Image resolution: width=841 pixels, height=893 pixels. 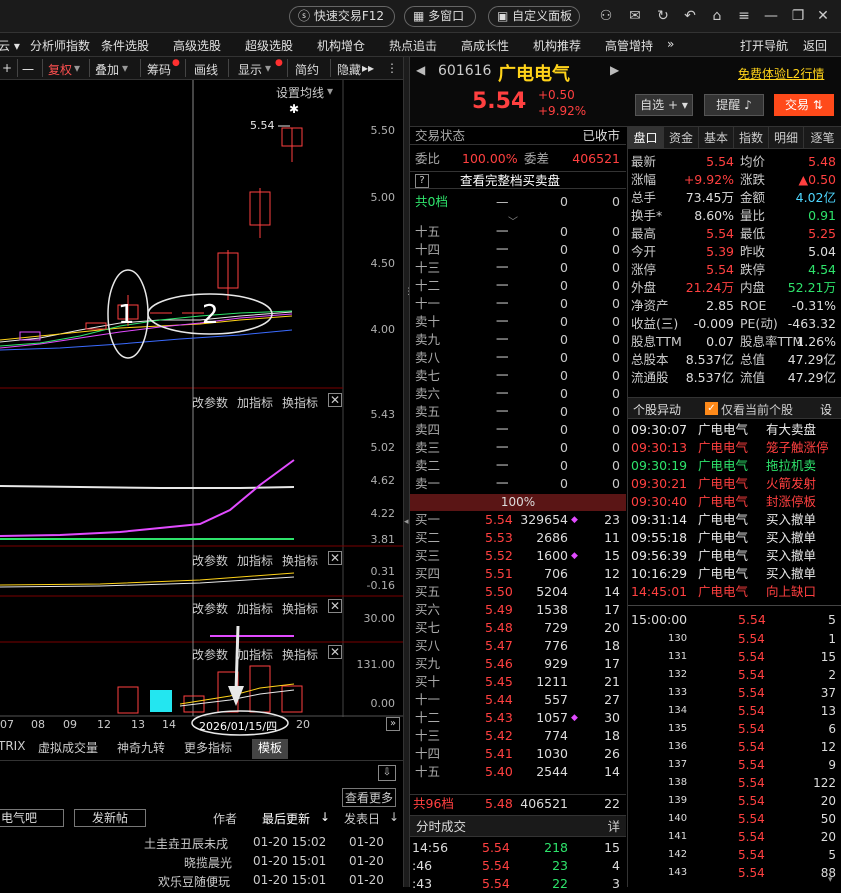 What do you see at coordinates (141, 749) in the screenshot?
I see `tab-td9: 神奇九转` at bounding box center [141, 749].